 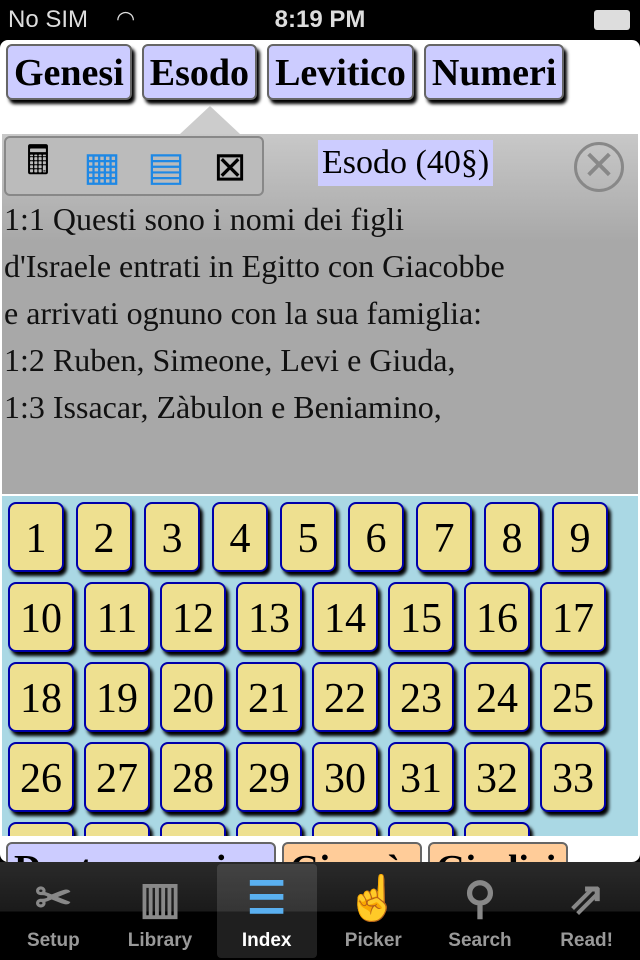 What do you see at coordinates (266, 898) in the screenshot?
I see `index-icon: ☰` at bounding box center [266, 898].